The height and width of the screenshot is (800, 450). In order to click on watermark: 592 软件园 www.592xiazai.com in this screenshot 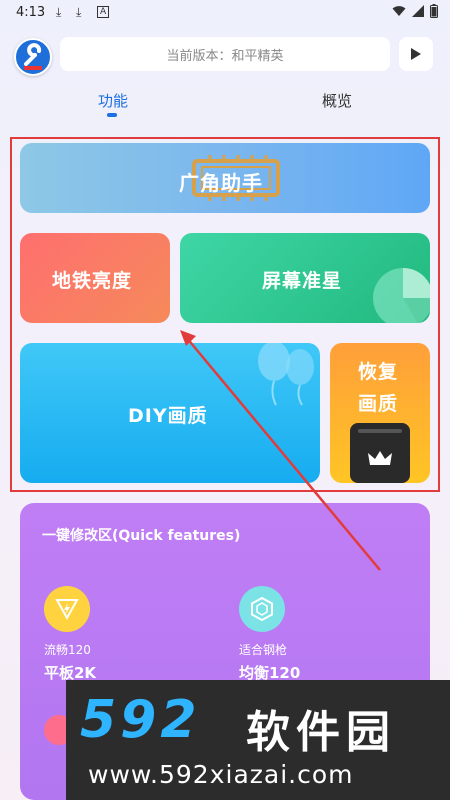, I will do `click(258, 740)`.